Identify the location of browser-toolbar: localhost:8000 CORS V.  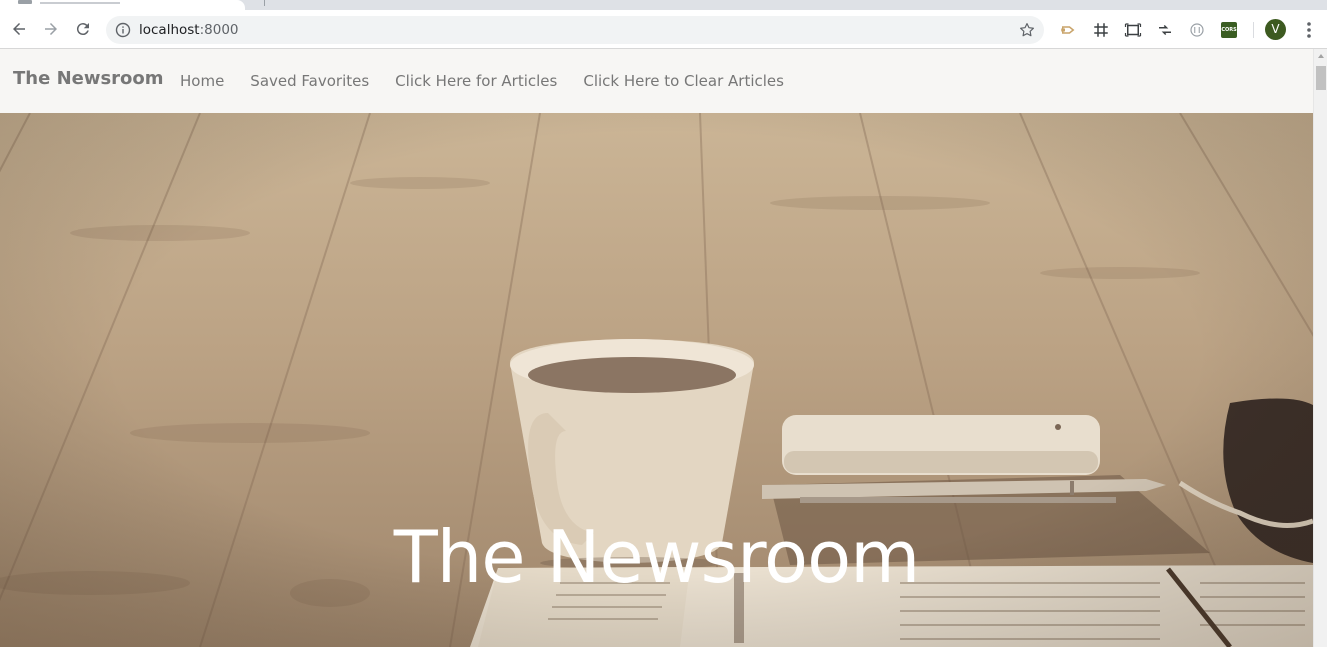
(663, 29).